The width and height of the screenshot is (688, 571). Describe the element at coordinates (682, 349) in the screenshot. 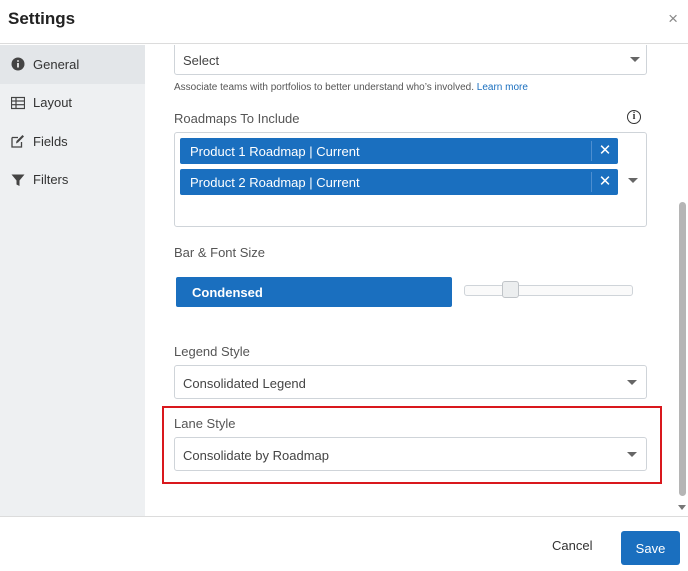

I see `scrollbar-thumb` at that location.